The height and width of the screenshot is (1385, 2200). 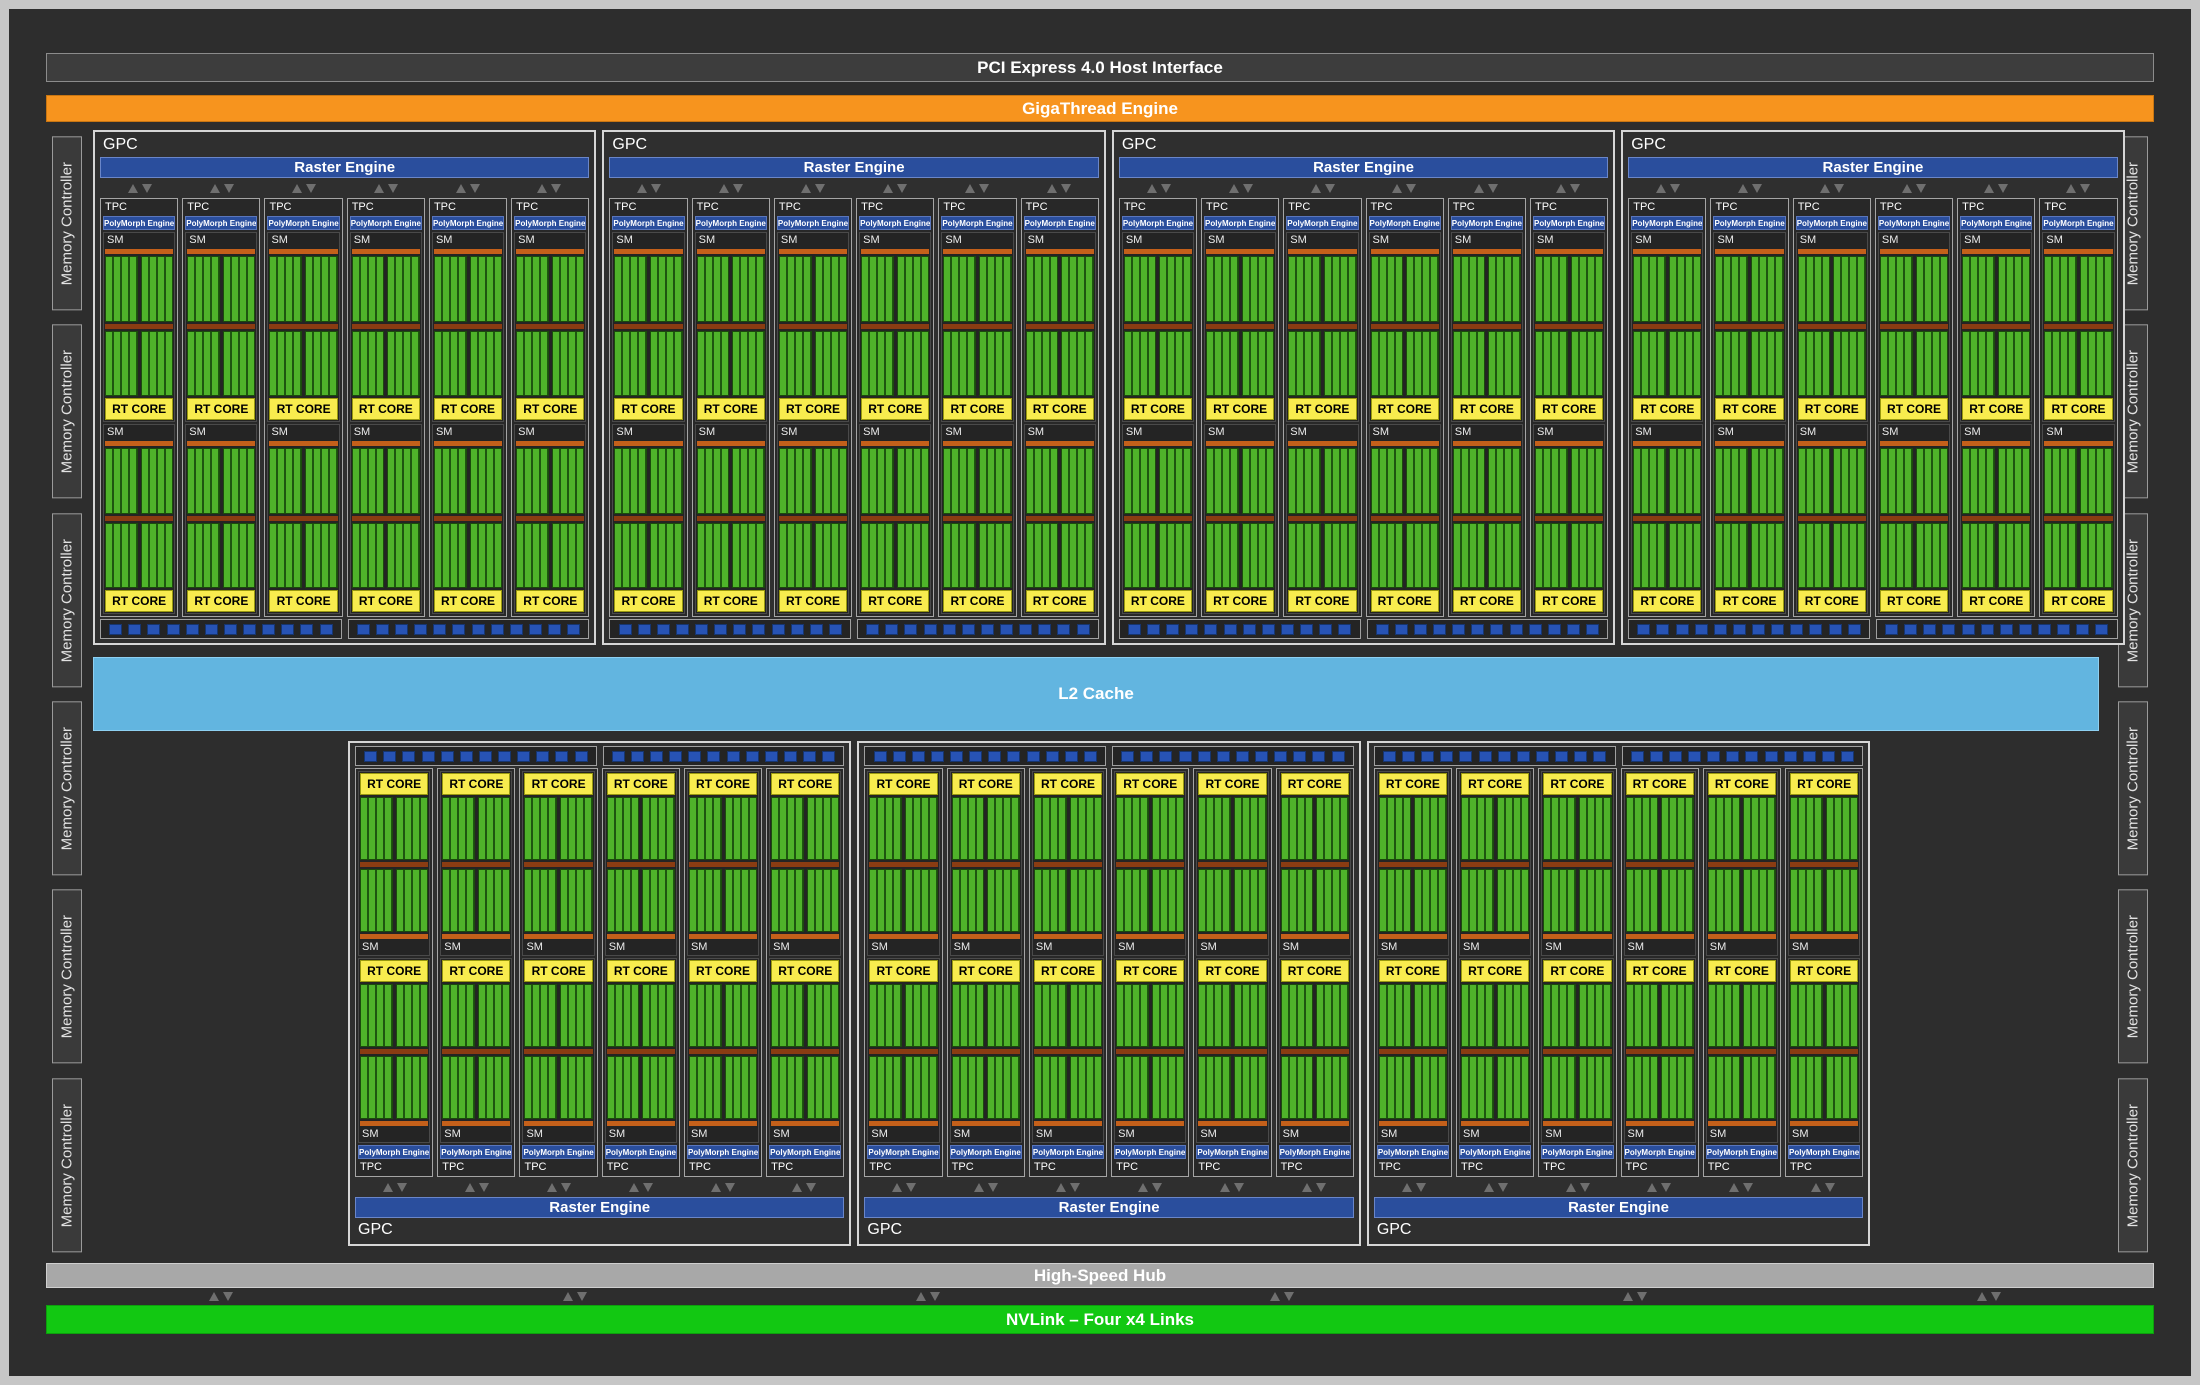 I want to click on nvlink-bar: NVLink – Four x4 Links, so click(x=1100, y=1319).